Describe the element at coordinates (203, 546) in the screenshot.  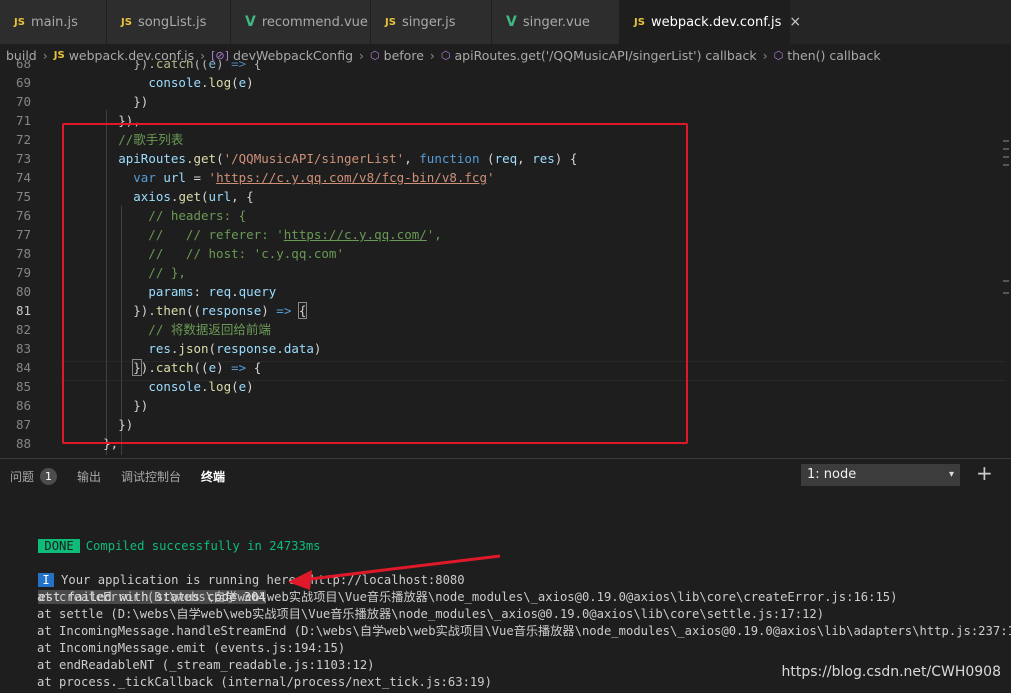
I see `compile-status-text: Compiled successfully in 24733ms` at that location.